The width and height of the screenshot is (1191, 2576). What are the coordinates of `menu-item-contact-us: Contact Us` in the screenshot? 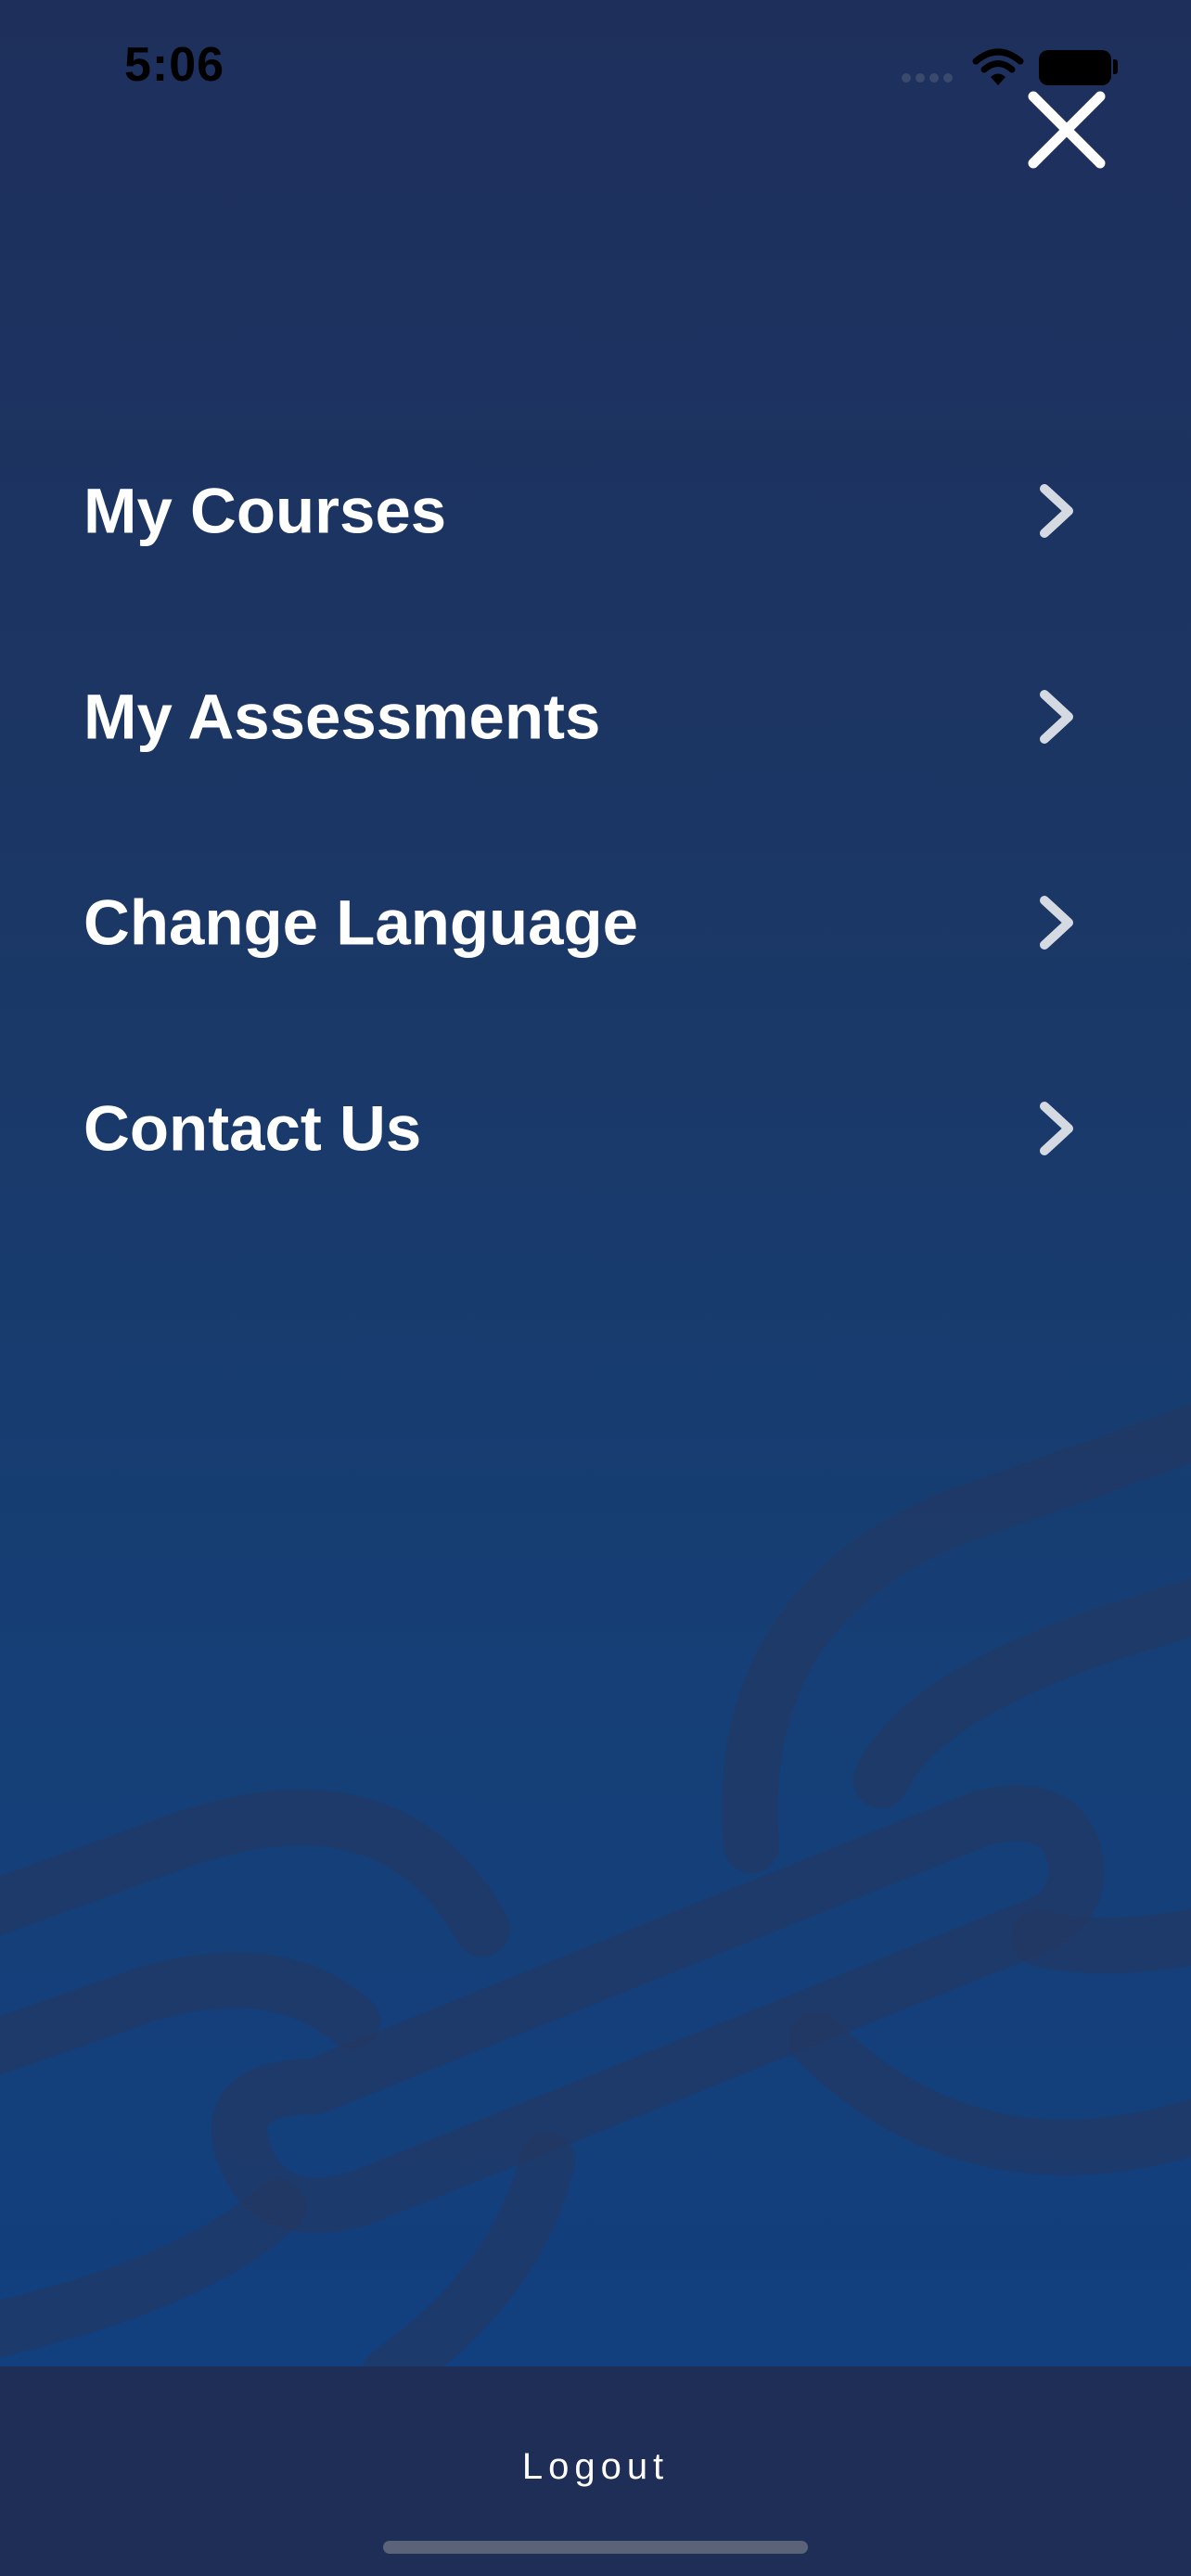 It's located at (595, 1129).